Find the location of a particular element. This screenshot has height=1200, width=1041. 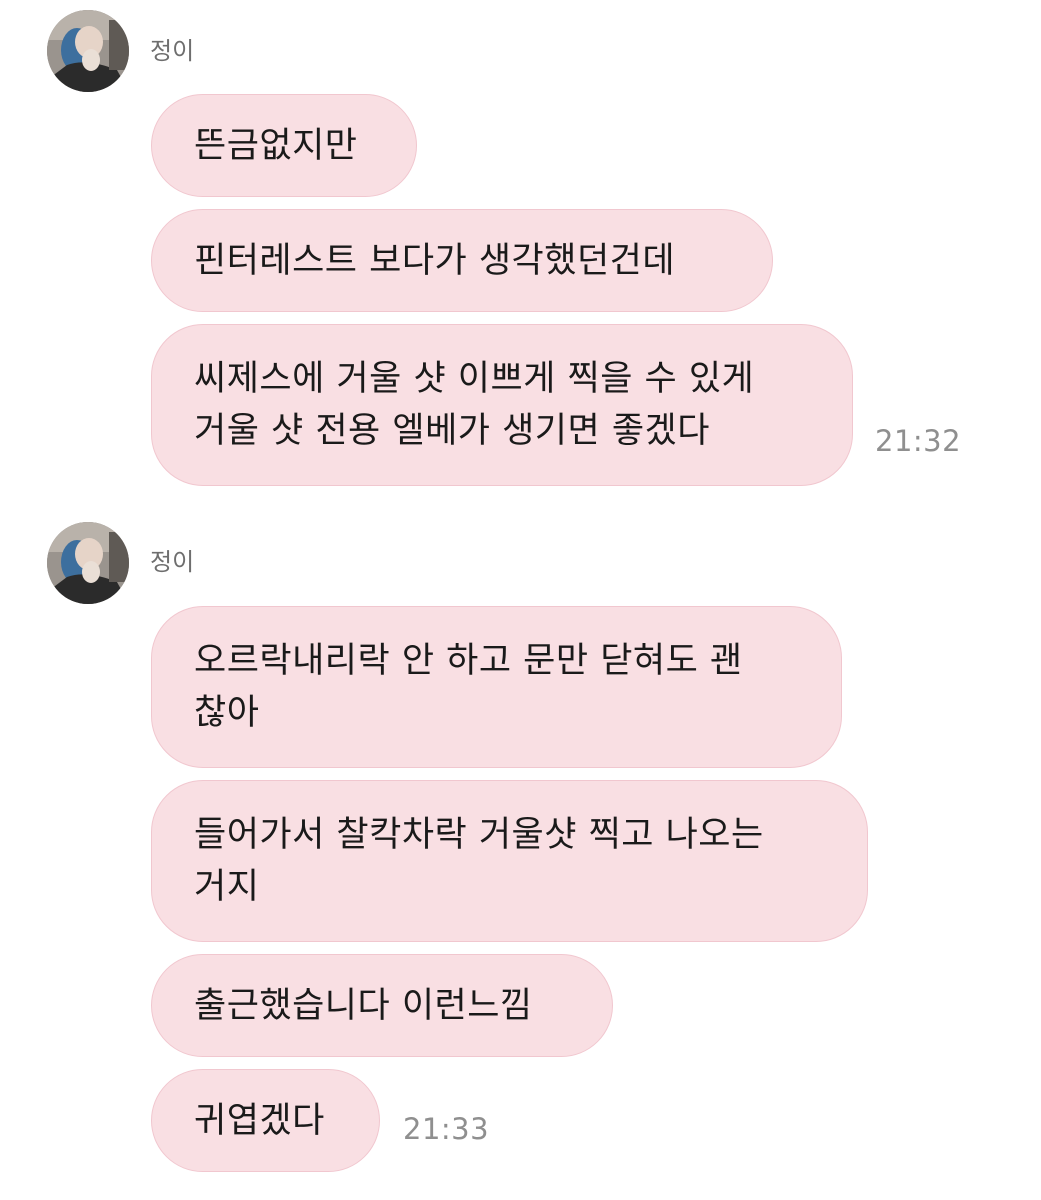

message-bubble: 뜬금없지만 is located at coordinates (284, 145).